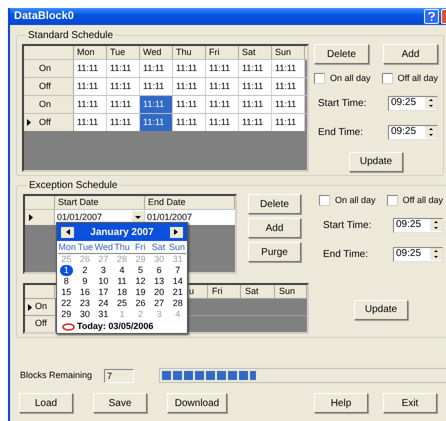 The image size is (446, 421). I want to click on push-button: Help, so click(341, 403).